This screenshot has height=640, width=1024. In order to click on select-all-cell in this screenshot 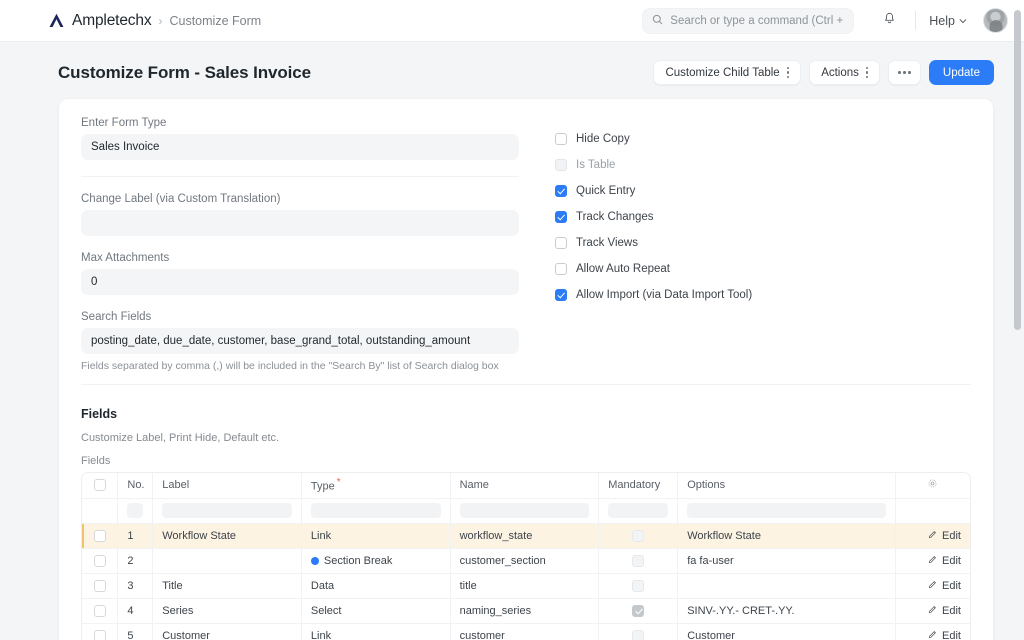, I will do `click(100, 486)`.